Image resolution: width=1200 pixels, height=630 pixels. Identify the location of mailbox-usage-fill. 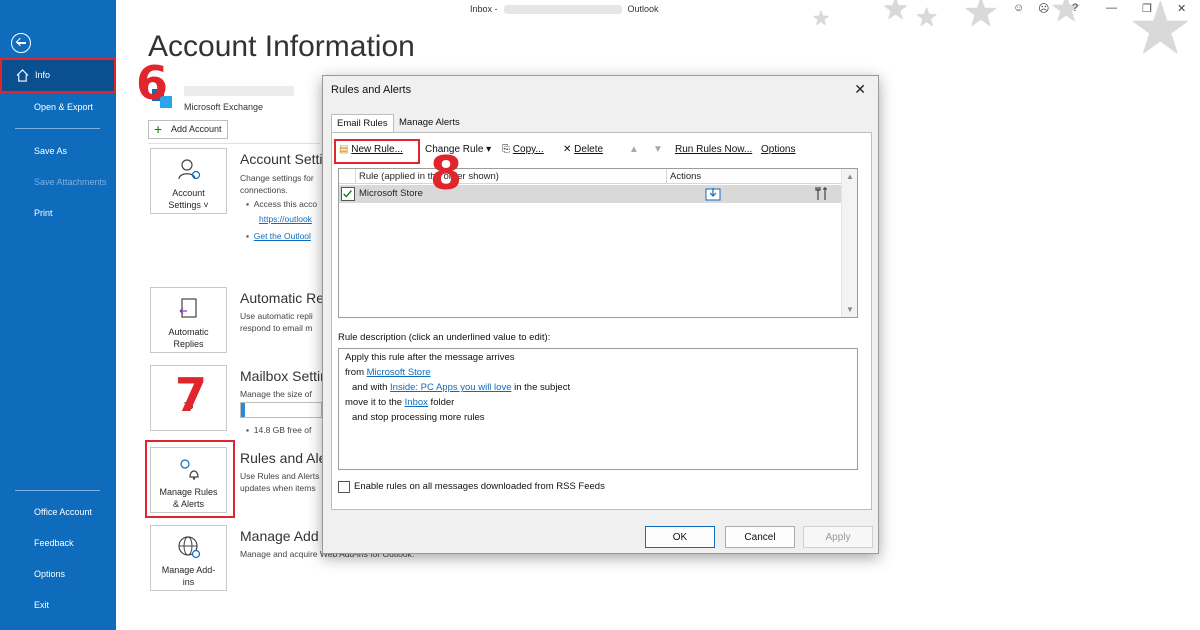
(243, 410).